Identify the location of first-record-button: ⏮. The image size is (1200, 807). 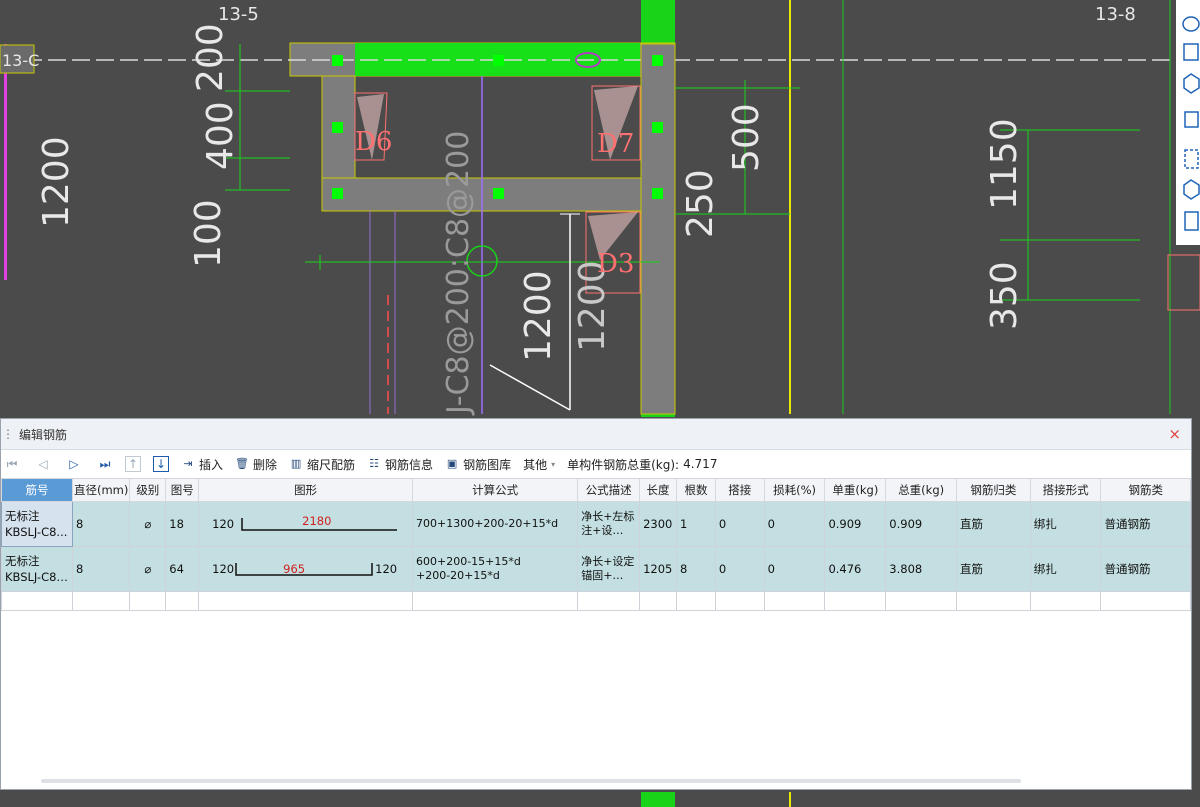
(12, 464).